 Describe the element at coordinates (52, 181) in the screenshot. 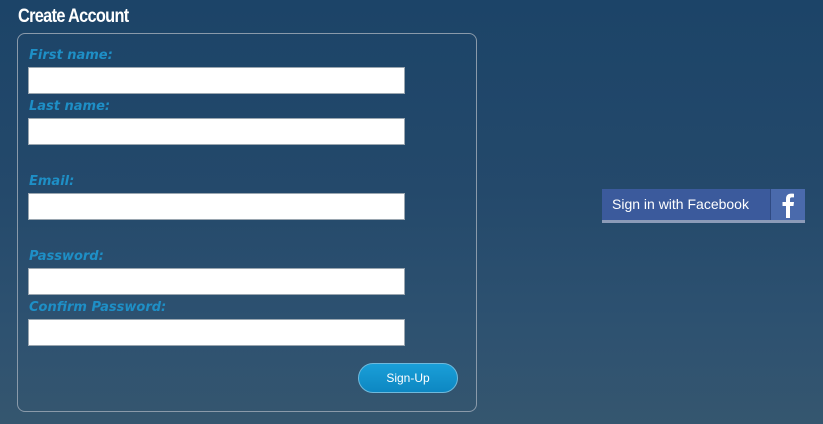

I see `email-label: Email:` at that location.